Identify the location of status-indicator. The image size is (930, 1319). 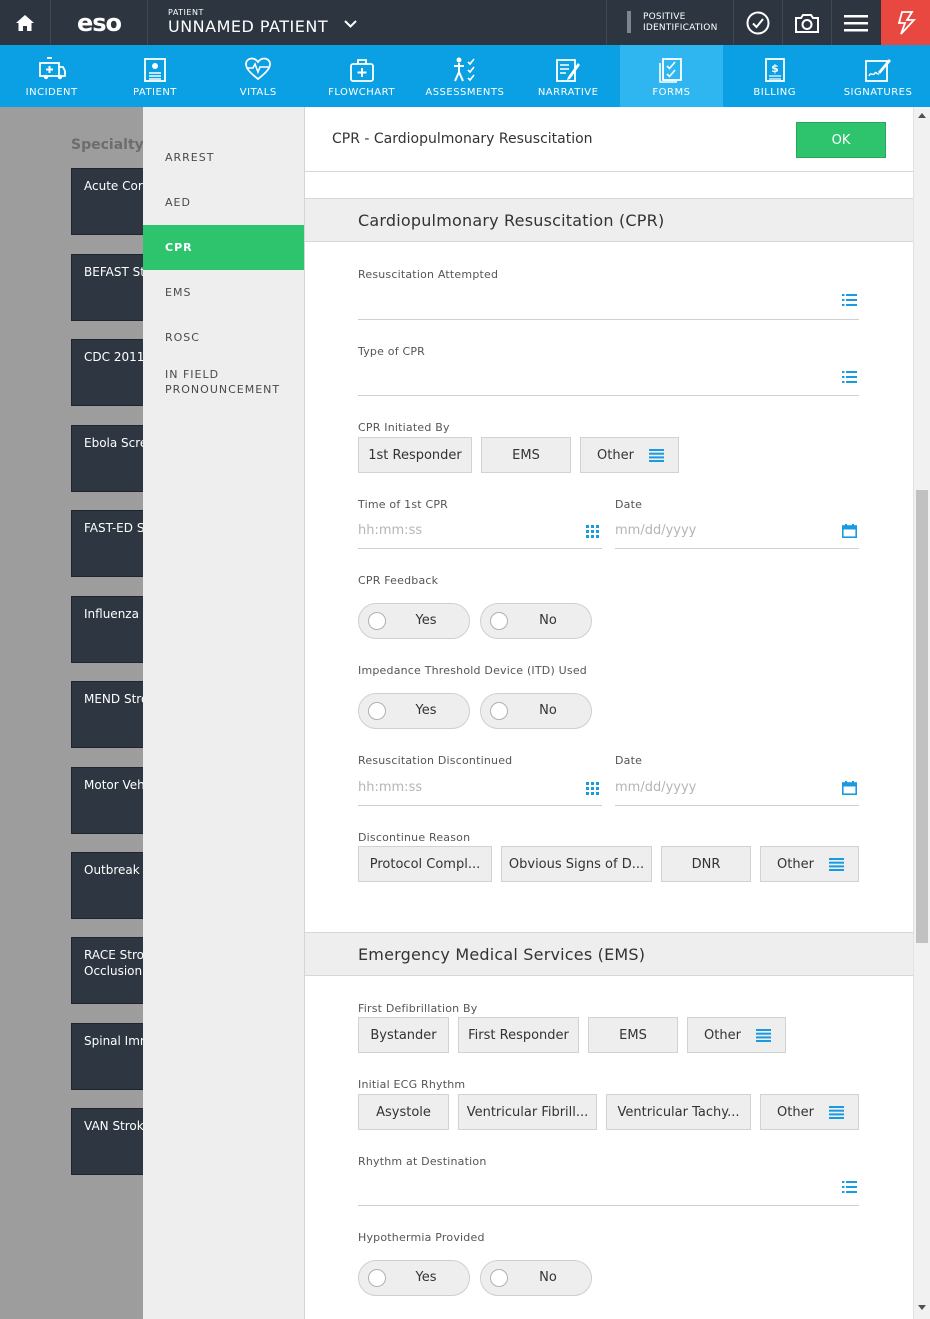
(629, 22).